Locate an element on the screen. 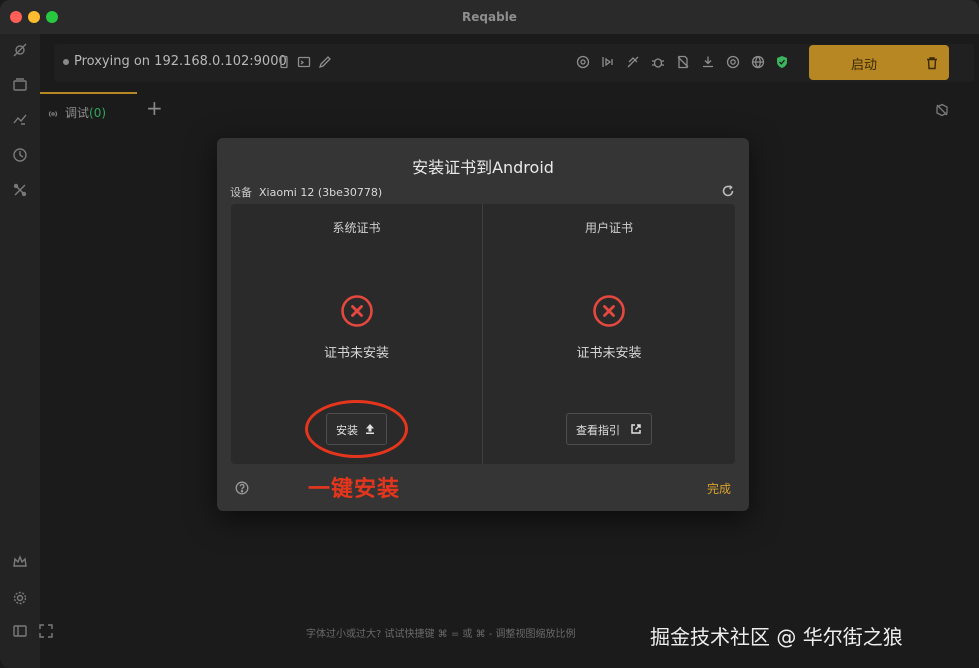 The width and height of the screenshot is (979, 668). at-sign-icon is located at coordinates (583, 62).